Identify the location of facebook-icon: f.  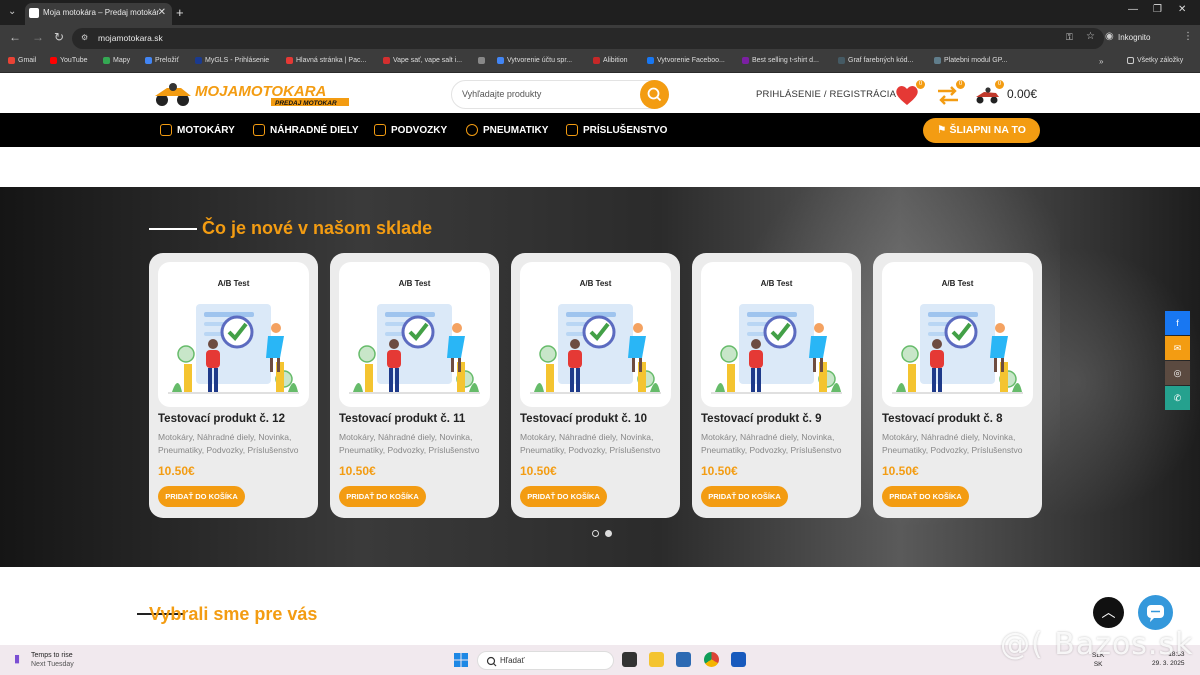
(1177, 323).